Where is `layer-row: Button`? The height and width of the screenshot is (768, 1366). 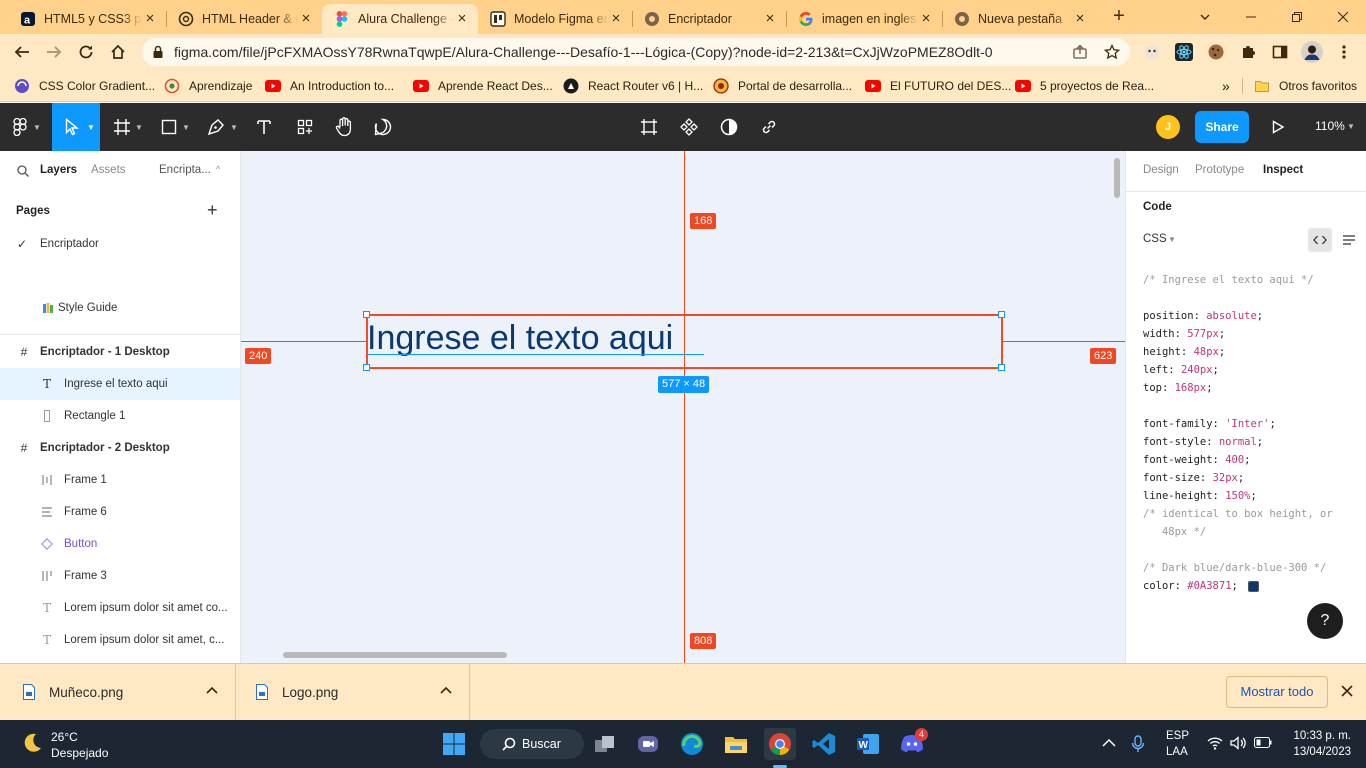 layer-row: Button is located at coordinates (120, 544).